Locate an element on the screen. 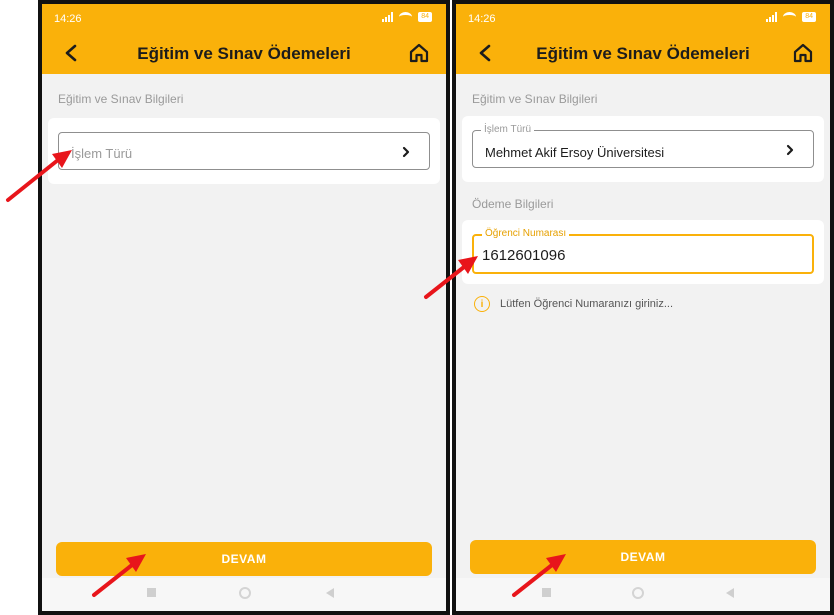 The image size is (834, 615). education-card: İşlem Türü is located at coordinates (244, 151).